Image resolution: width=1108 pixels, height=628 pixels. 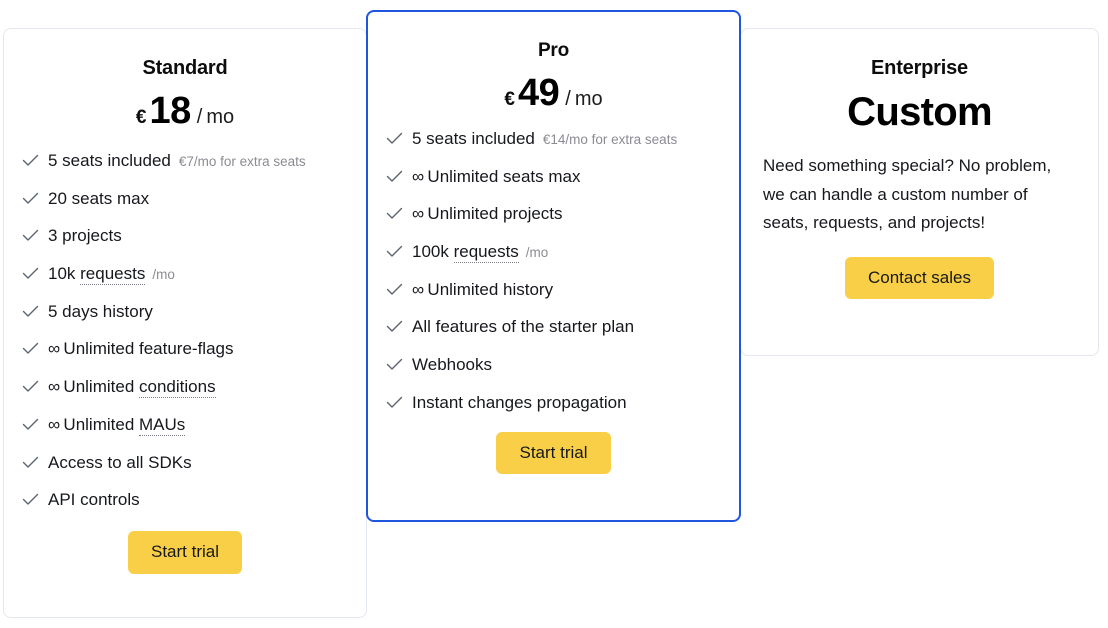 What do you see at coordinates (185, 311) in the screenshot?
I see `list-item: 5 days history` at bounding box center [185, 311].